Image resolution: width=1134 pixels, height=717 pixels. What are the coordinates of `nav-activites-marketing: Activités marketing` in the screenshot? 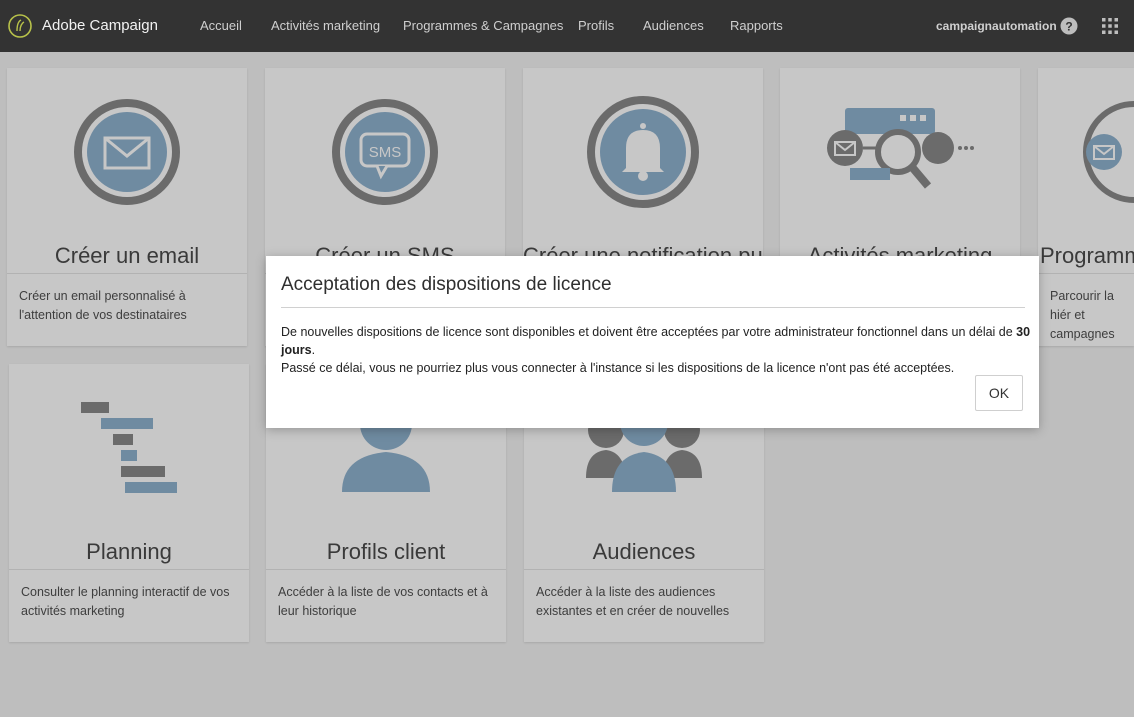 It's located at (325, 25).